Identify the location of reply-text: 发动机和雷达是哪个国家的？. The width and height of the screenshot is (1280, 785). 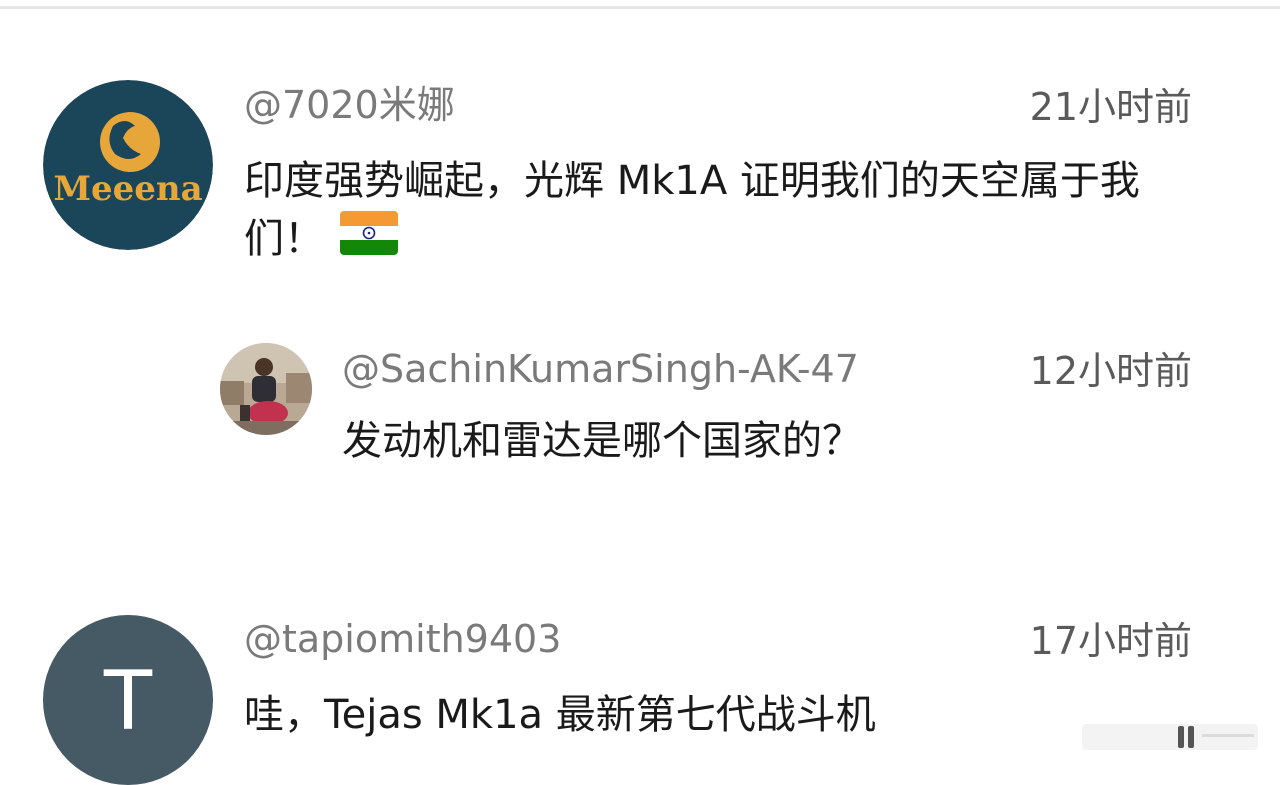
(602, 441).